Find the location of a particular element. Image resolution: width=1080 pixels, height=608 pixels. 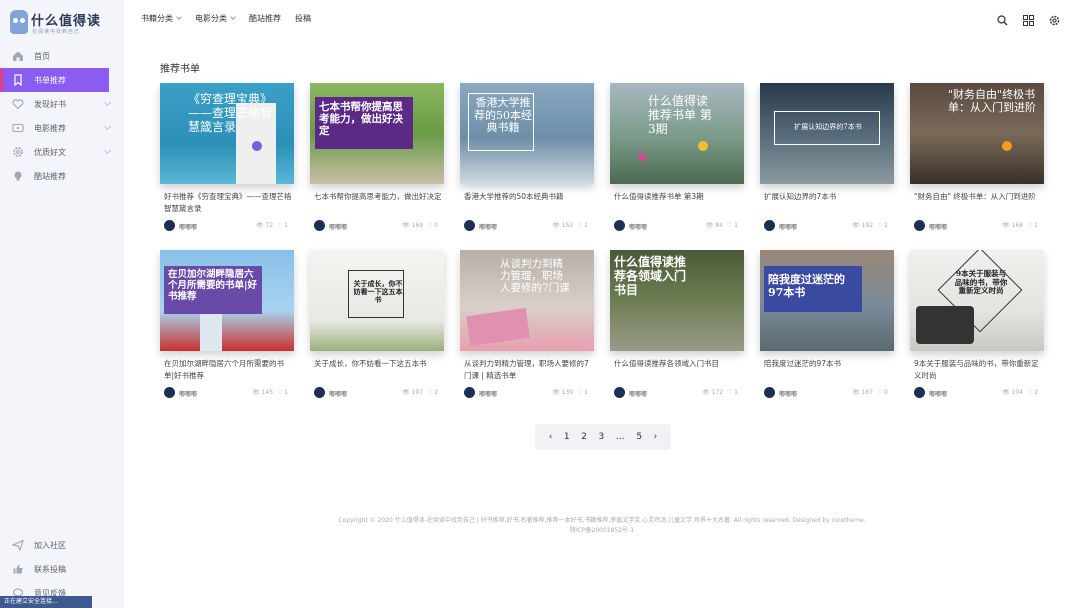

card-title: "财务自由" 终极书单：从入门到进阶 is located at coordinates (978, 203).